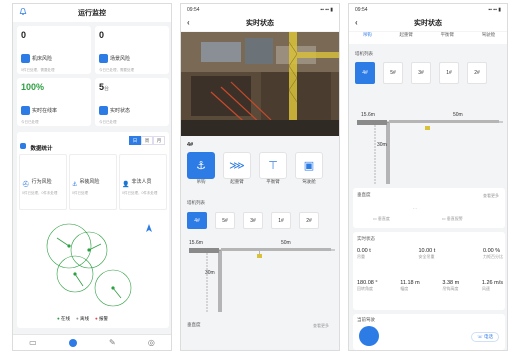 Image resolution: width=510 pixels, height=353 pixels. I want to click on vertical-alarm-item: ▭ 垂直报警, so click(452, 218).